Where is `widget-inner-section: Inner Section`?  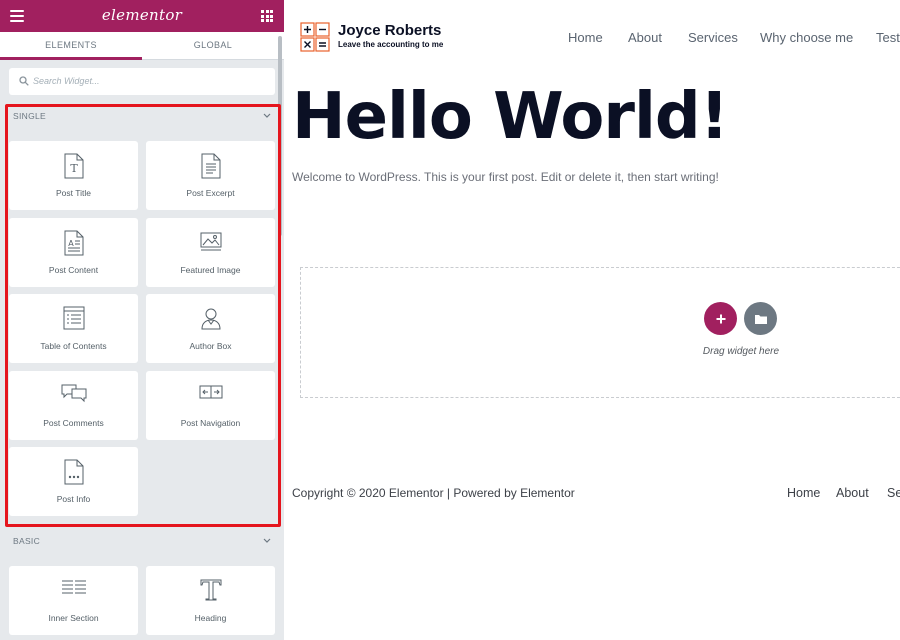
widget-inner-section: Inner Section is located at coordinates (73, 600).